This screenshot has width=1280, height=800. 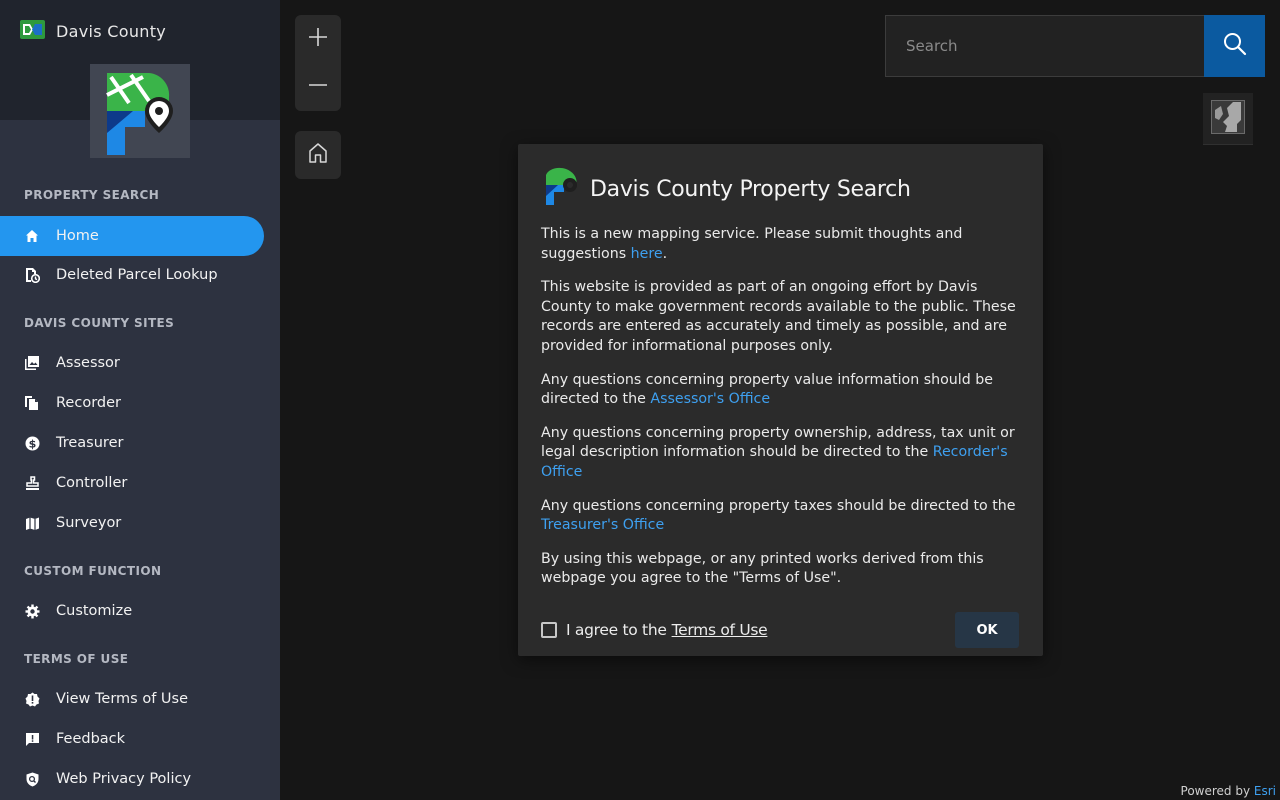 I want to click on default-extent-button, so click(x=318, y=155).